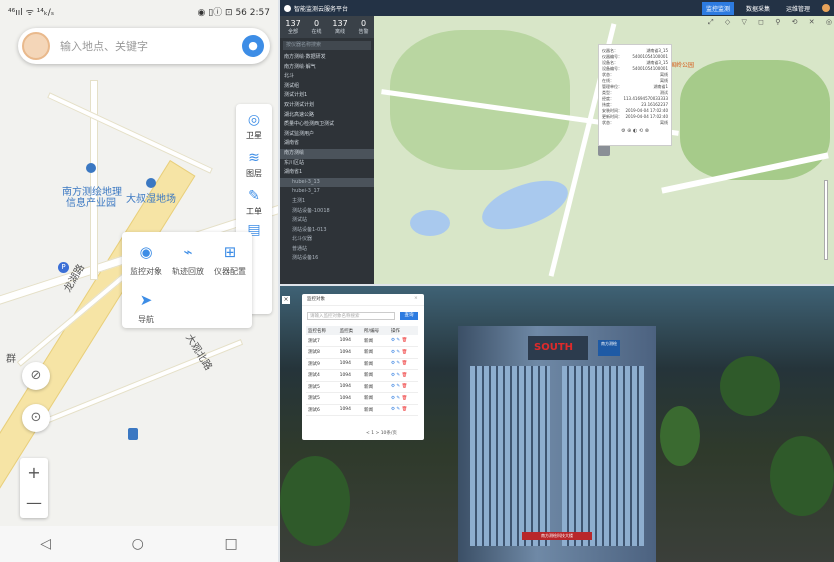 This screenshot has width=834, height=562. Describe the element at coordinates (91, 201) in the screenshot. I see `poi-label: 信息产业园` at that location.